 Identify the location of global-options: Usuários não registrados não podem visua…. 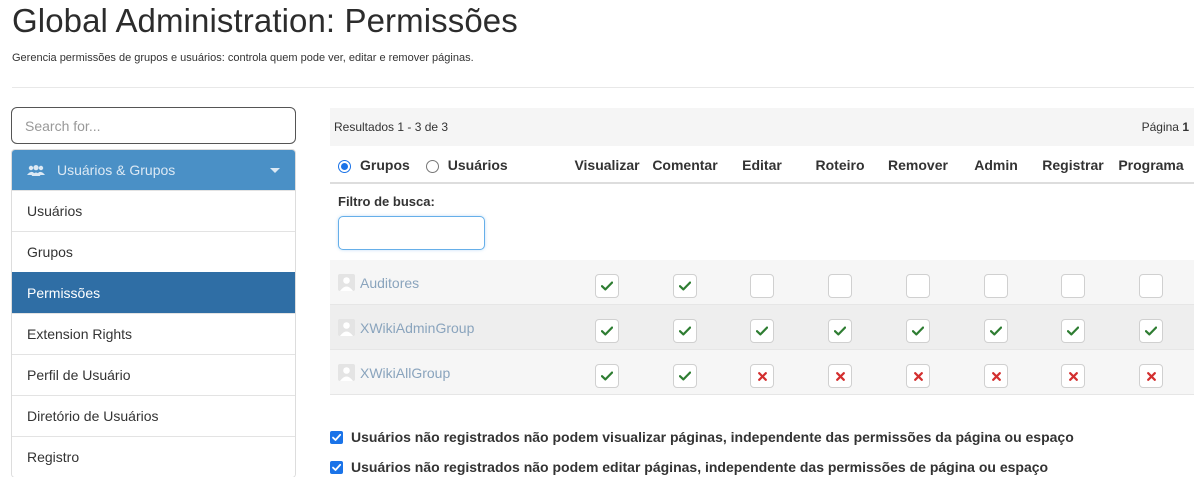
(702, 449).